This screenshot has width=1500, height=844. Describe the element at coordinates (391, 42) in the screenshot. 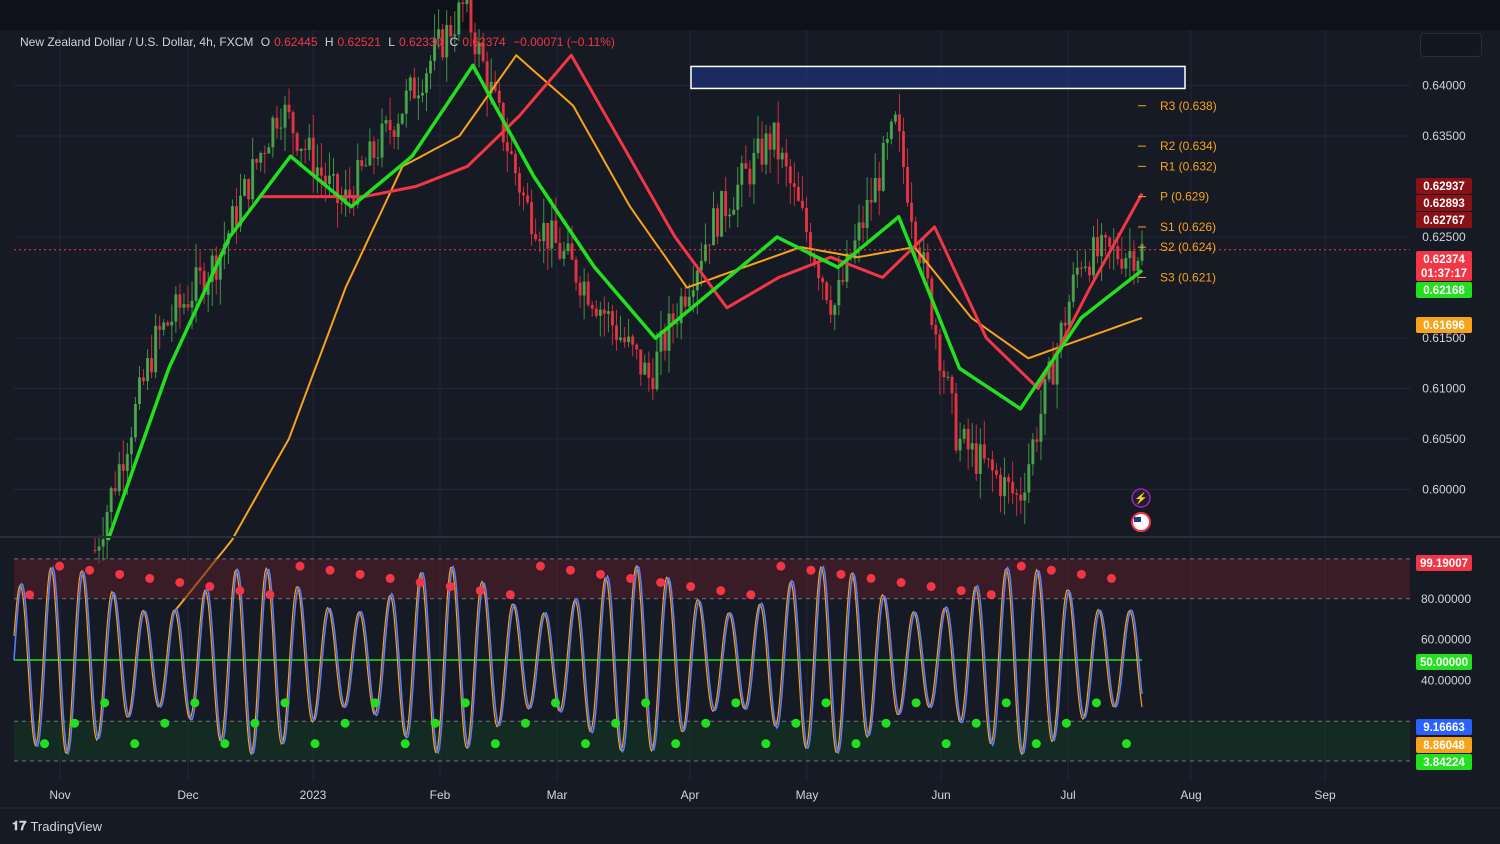

I see `low-key: L` at that location.